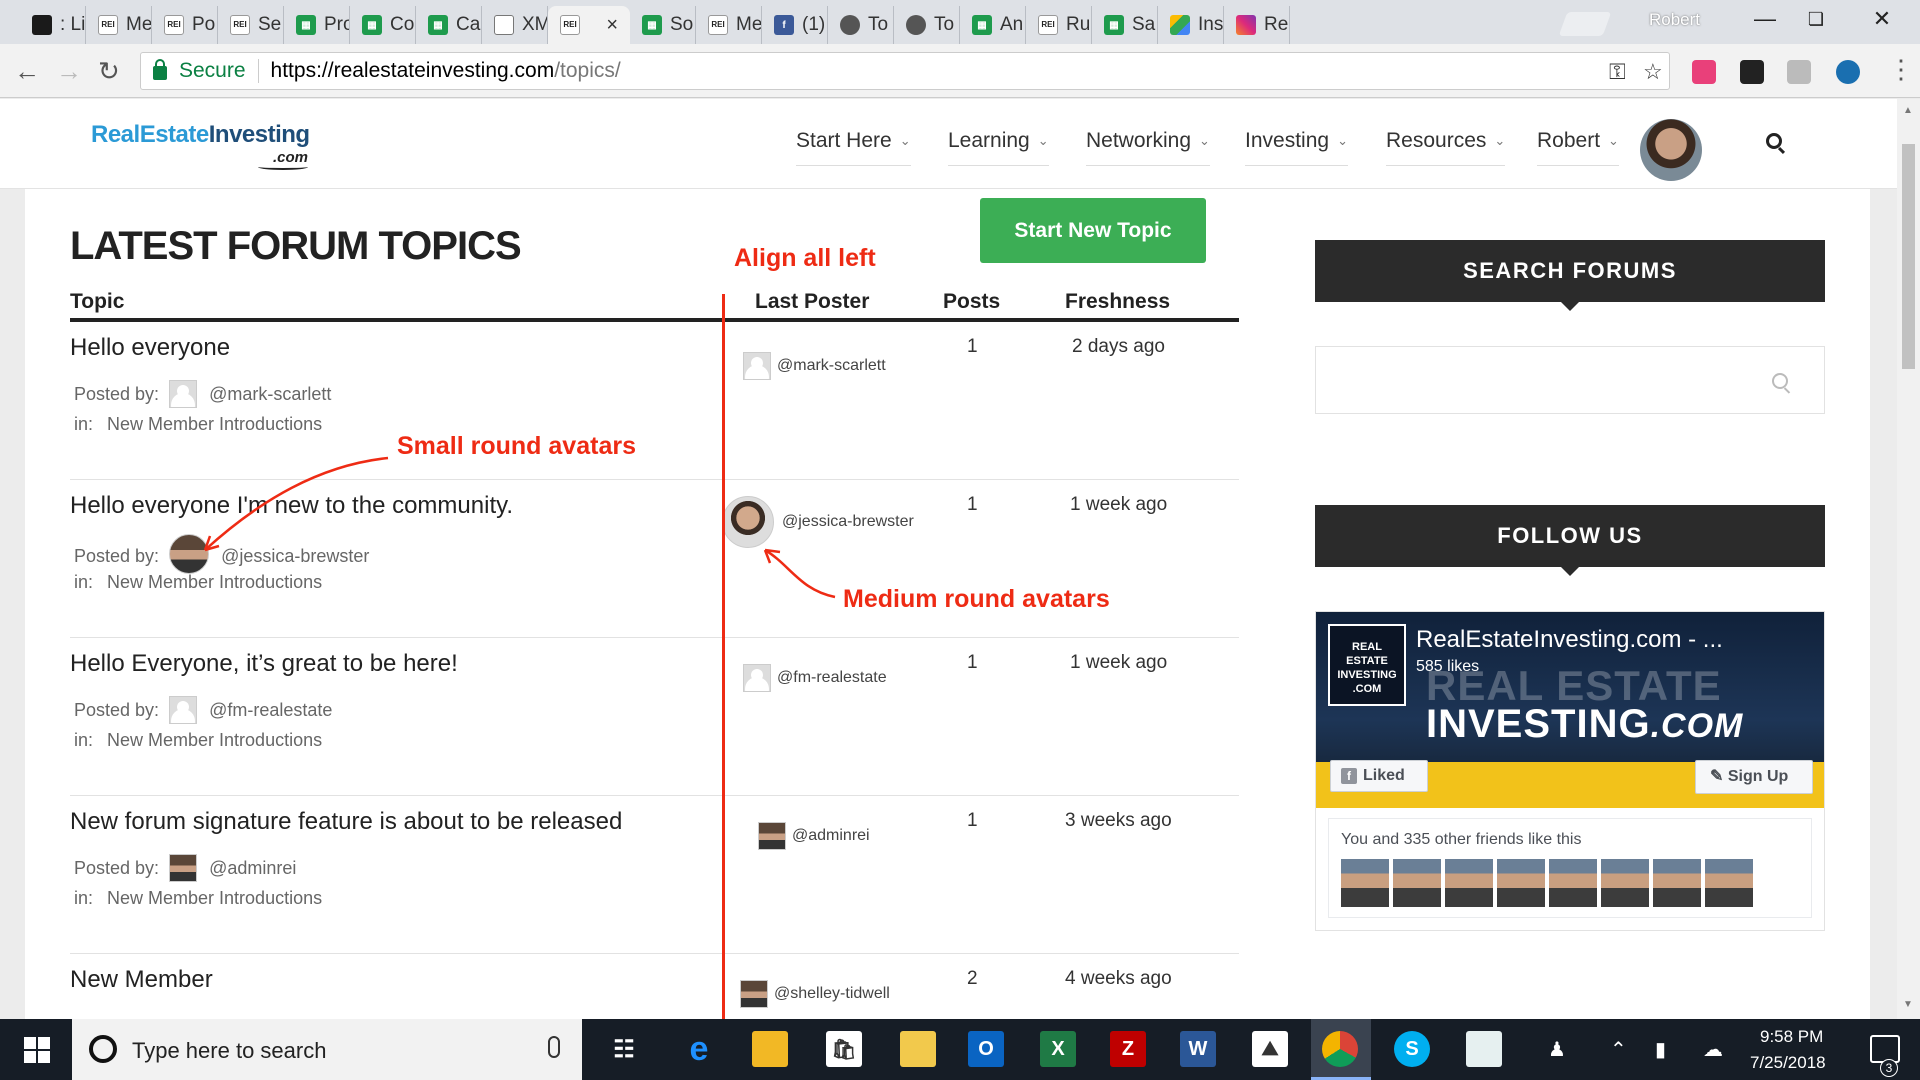 Image resolution: width=1920 pixels, height=1080 pixels. Describe the element at coordinates (295, 556) in the screenshot. I see `author-link: @jessica-brewster` at that location.